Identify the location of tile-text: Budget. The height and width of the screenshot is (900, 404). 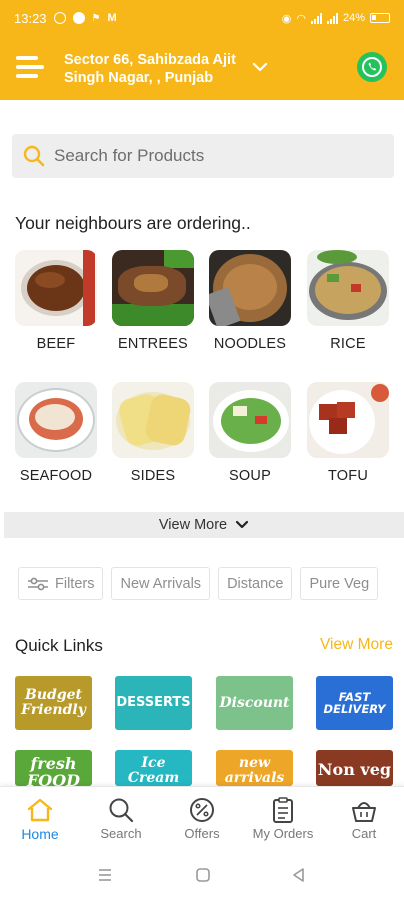
(53, 695).